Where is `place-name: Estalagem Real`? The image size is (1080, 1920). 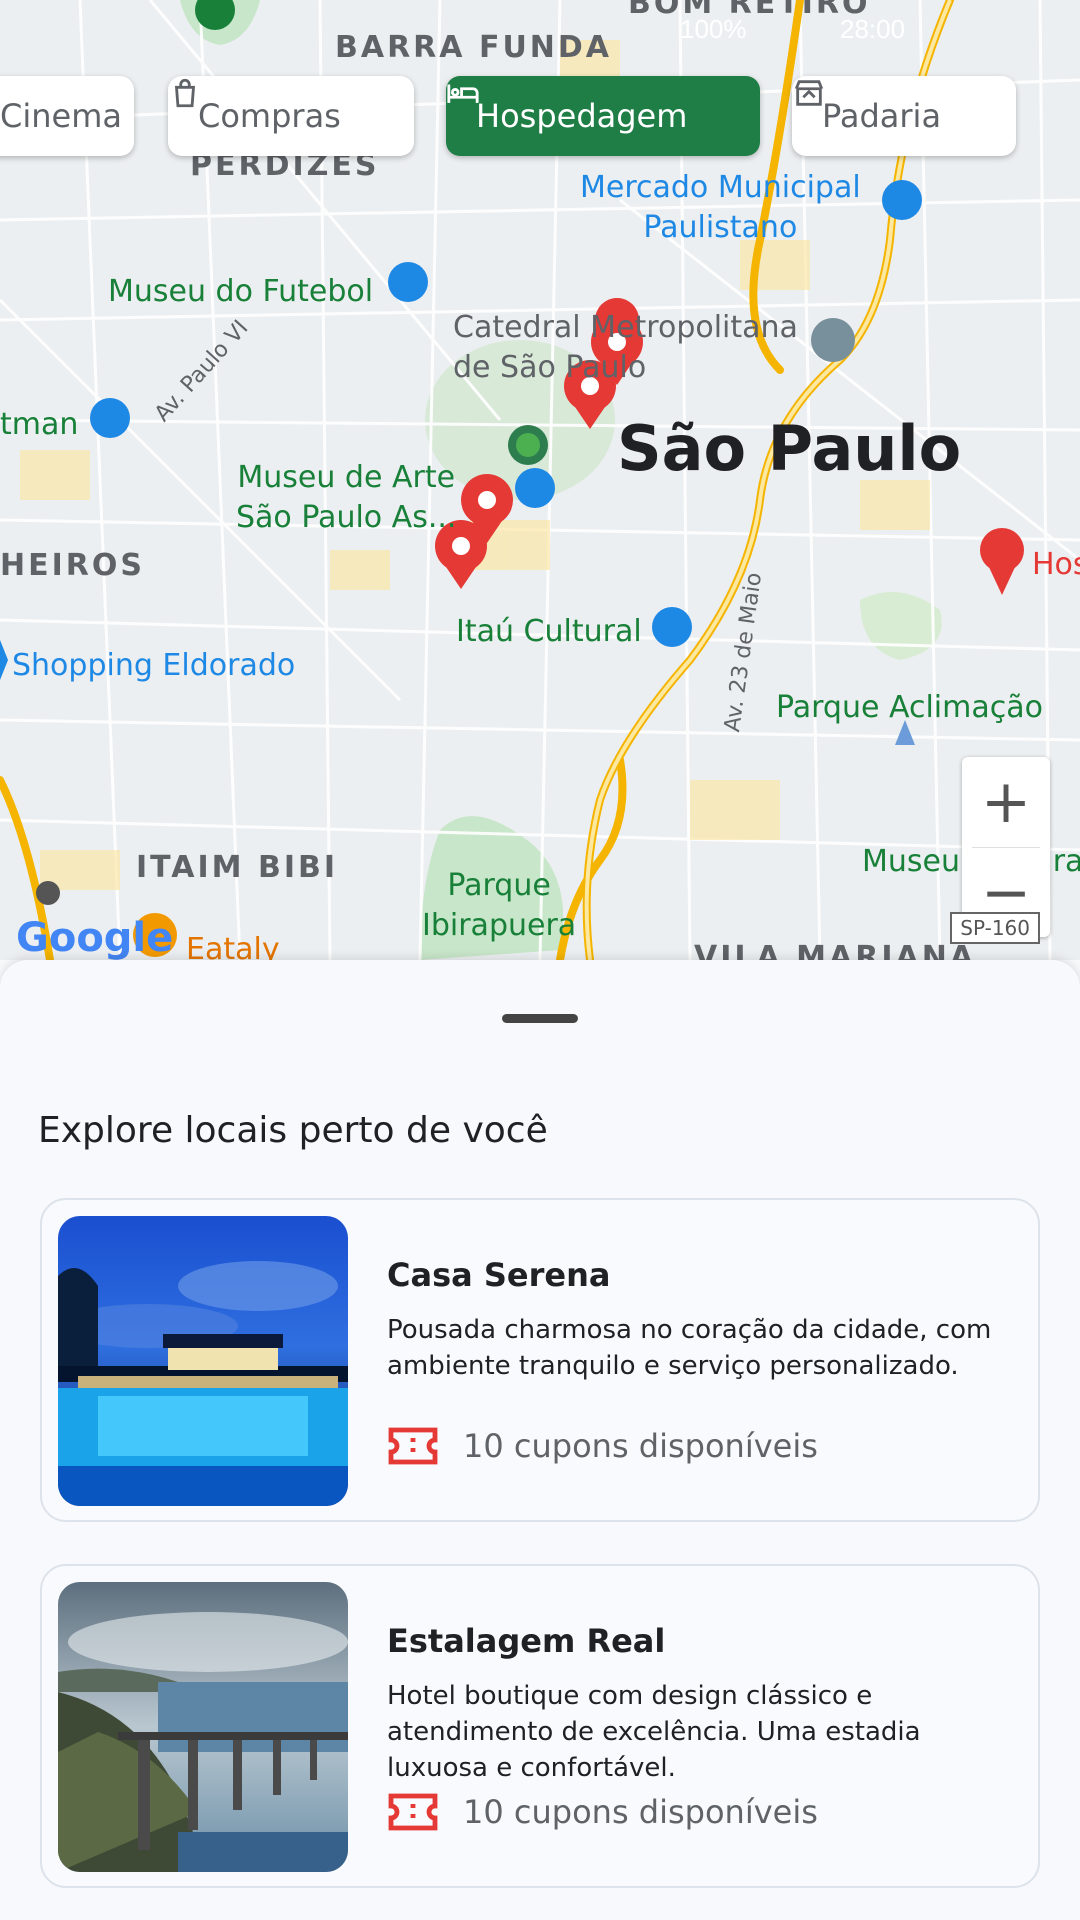
place-name: Estalagem Real is located at coordinates (526, 1641).